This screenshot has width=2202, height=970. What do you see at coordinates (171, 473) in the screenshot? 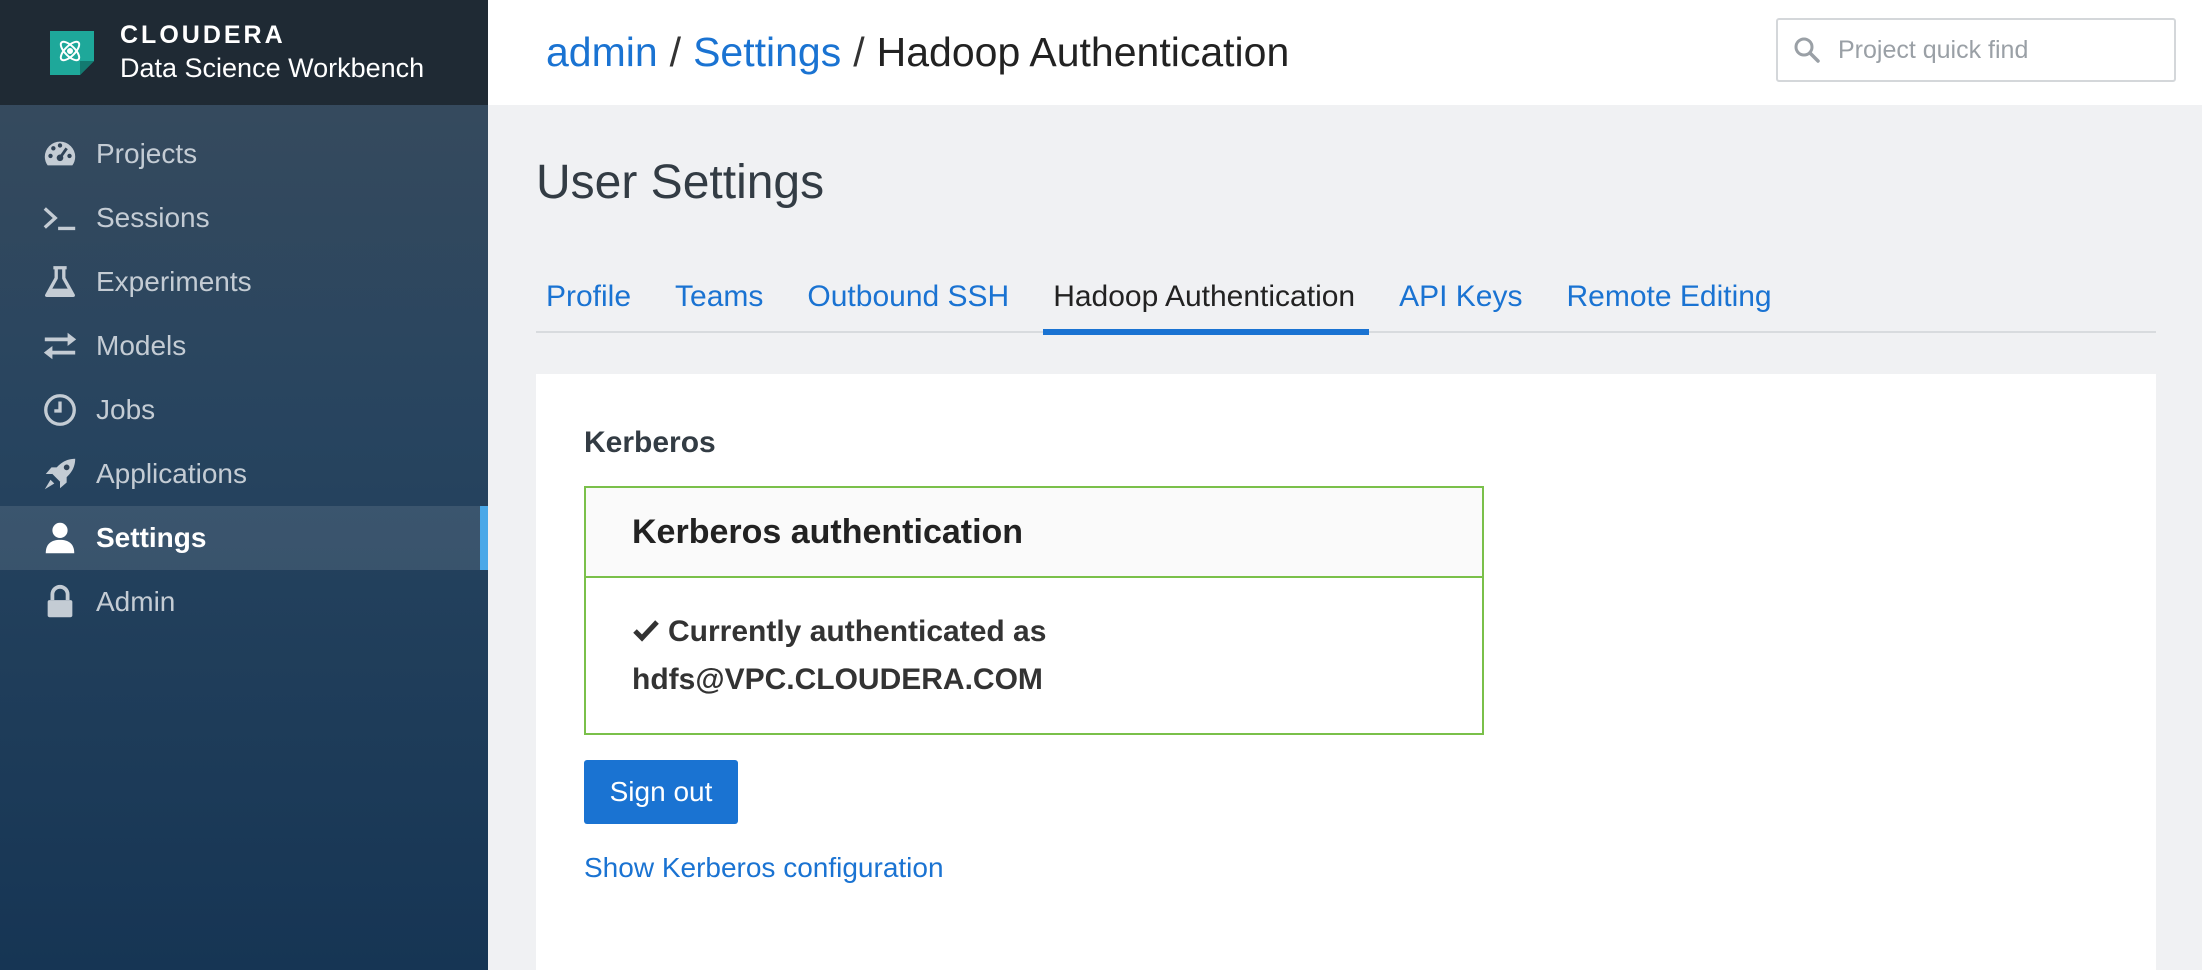
I see `sidebar-item-label: Applications` at bounding box center [171, 473].